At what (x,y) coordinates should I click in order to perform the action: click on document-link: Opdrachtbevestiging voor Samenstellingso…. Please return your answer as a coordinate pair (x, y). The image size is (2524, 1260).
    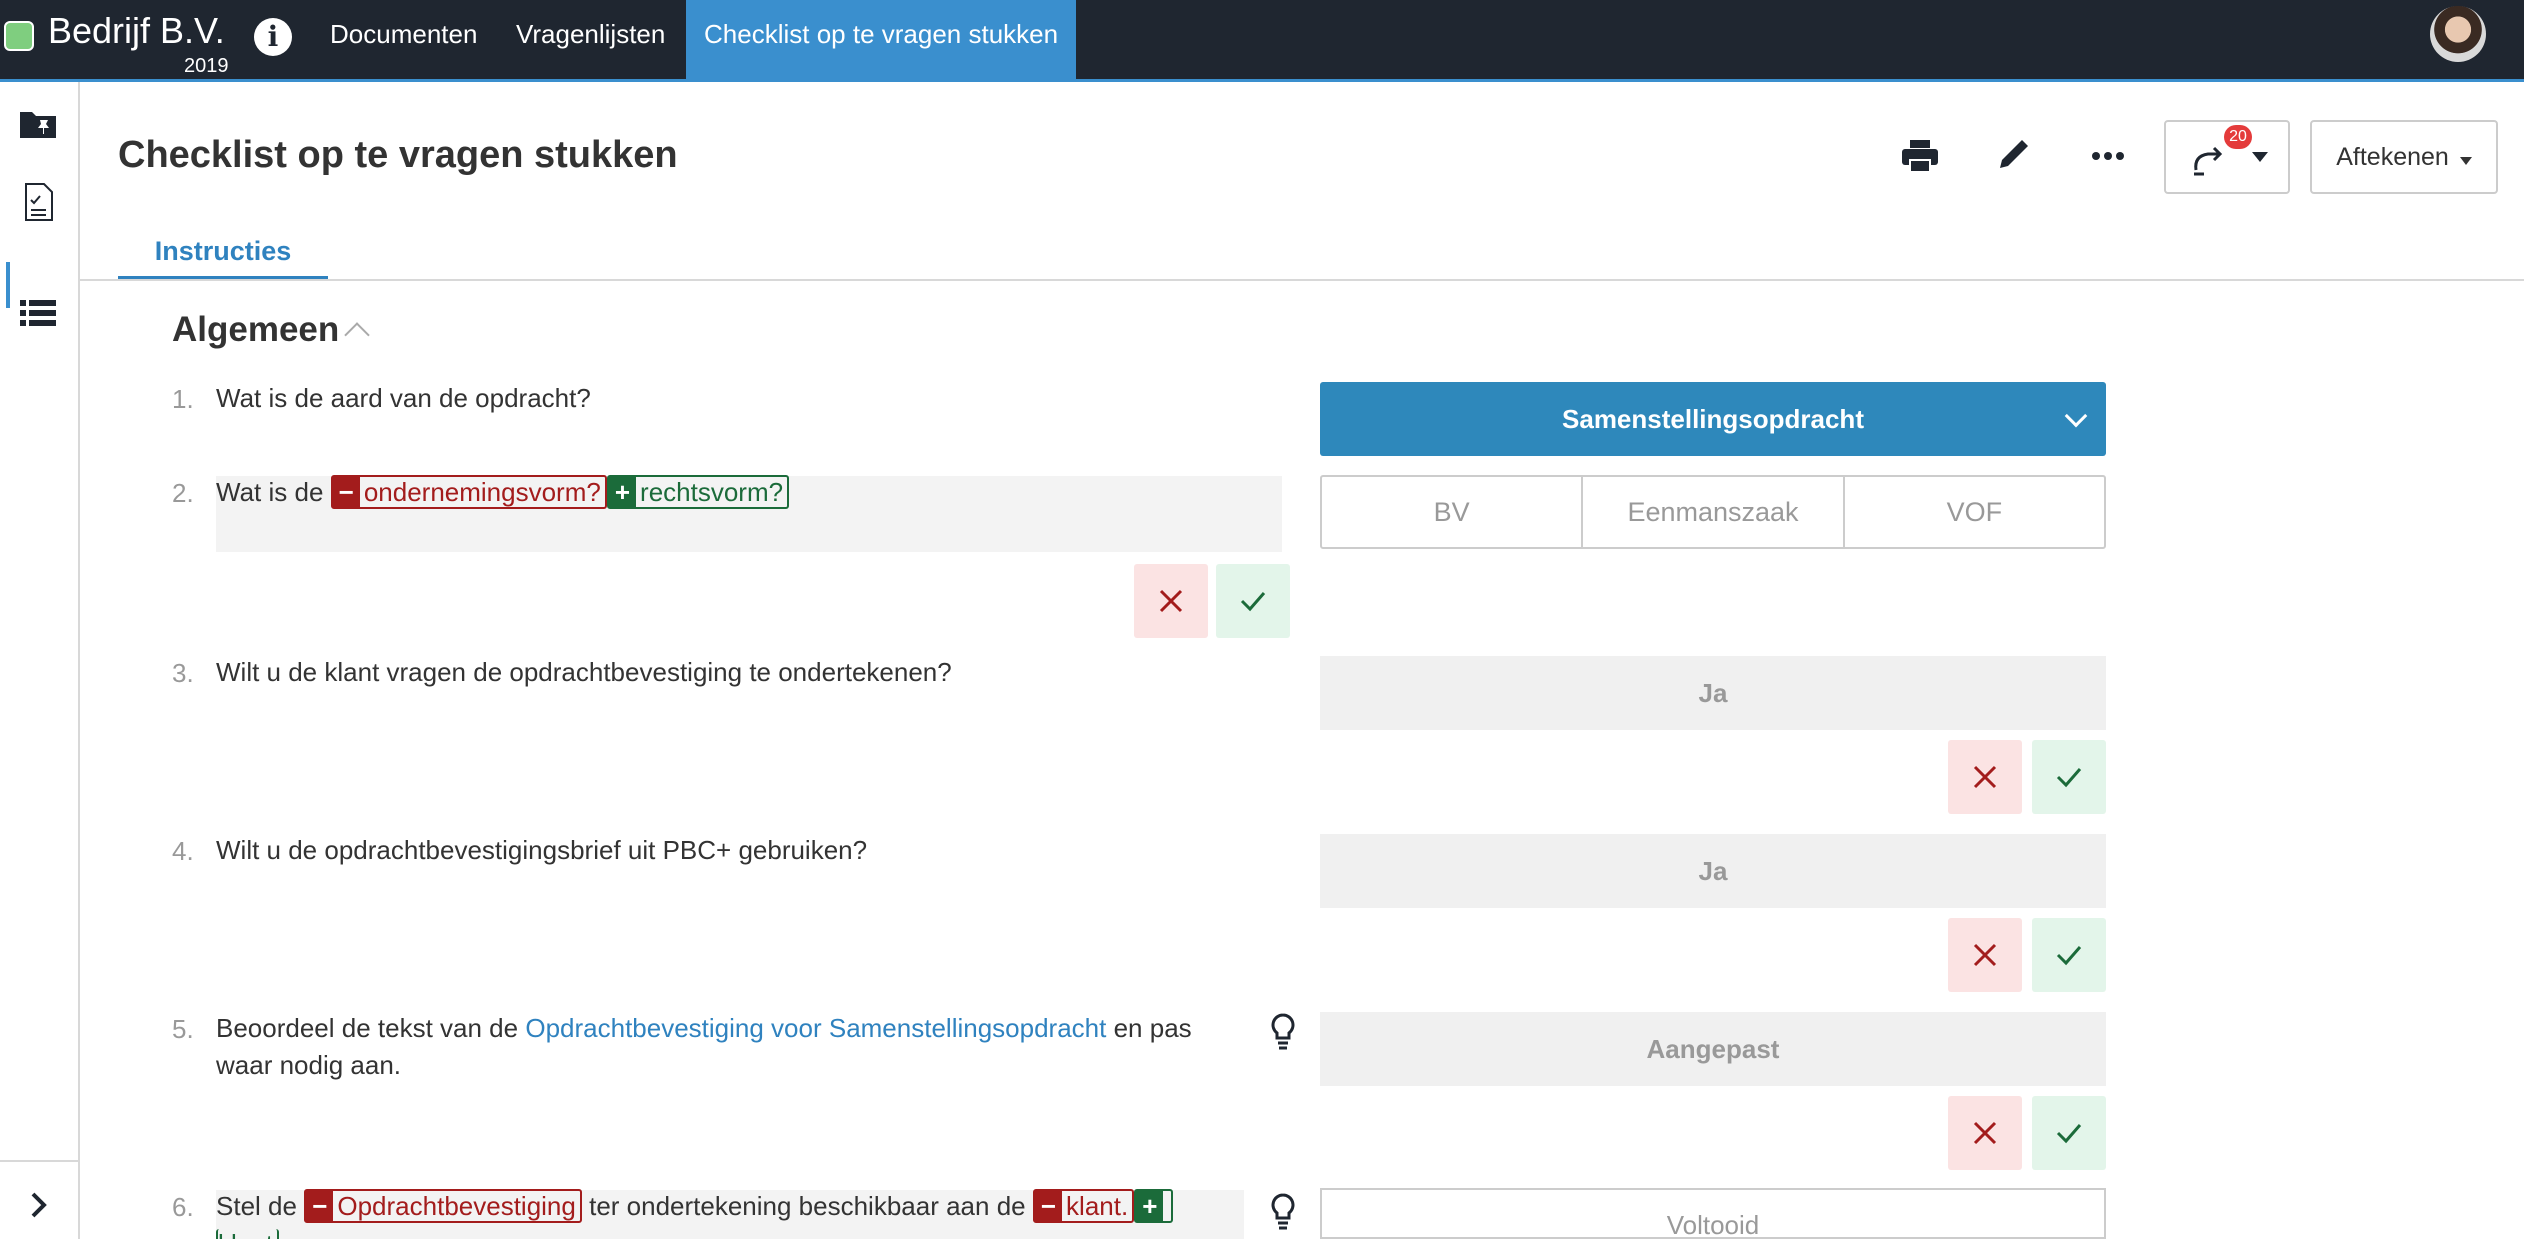
    Looking at the image, I should click on (815, 1028).